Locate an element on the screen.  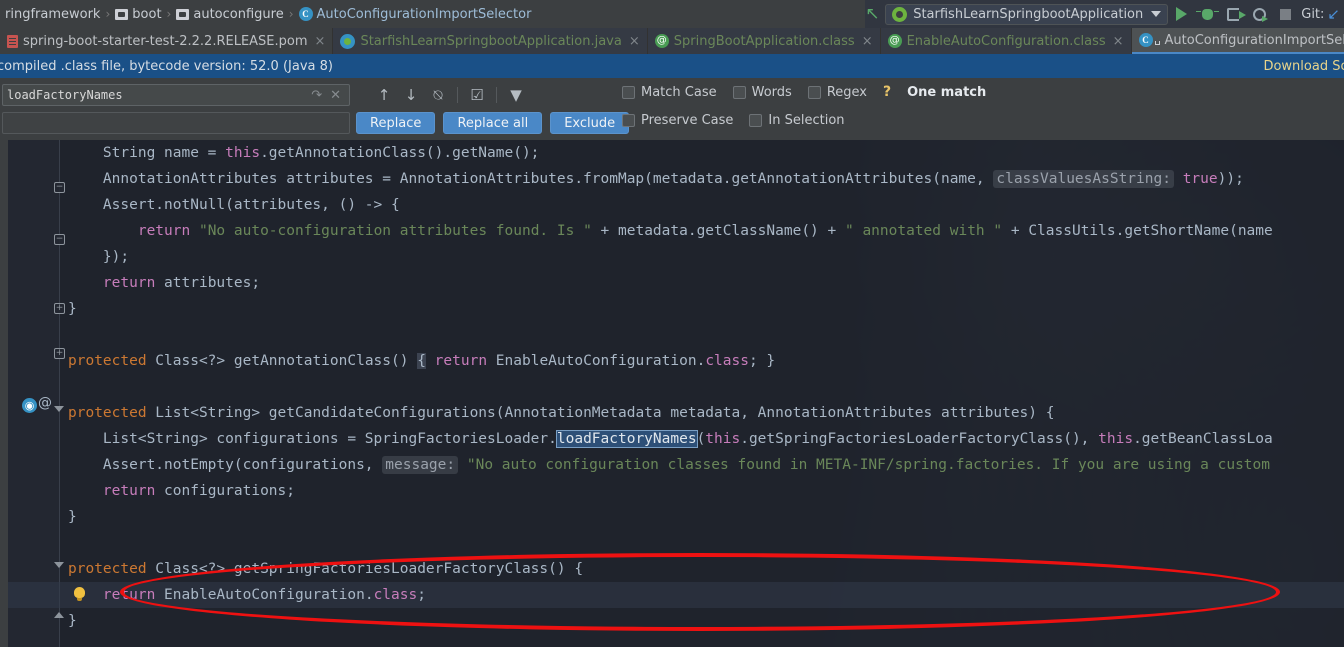
tab-label: EnableAutoConfiguration.class is located at coordinates (1006, 41).